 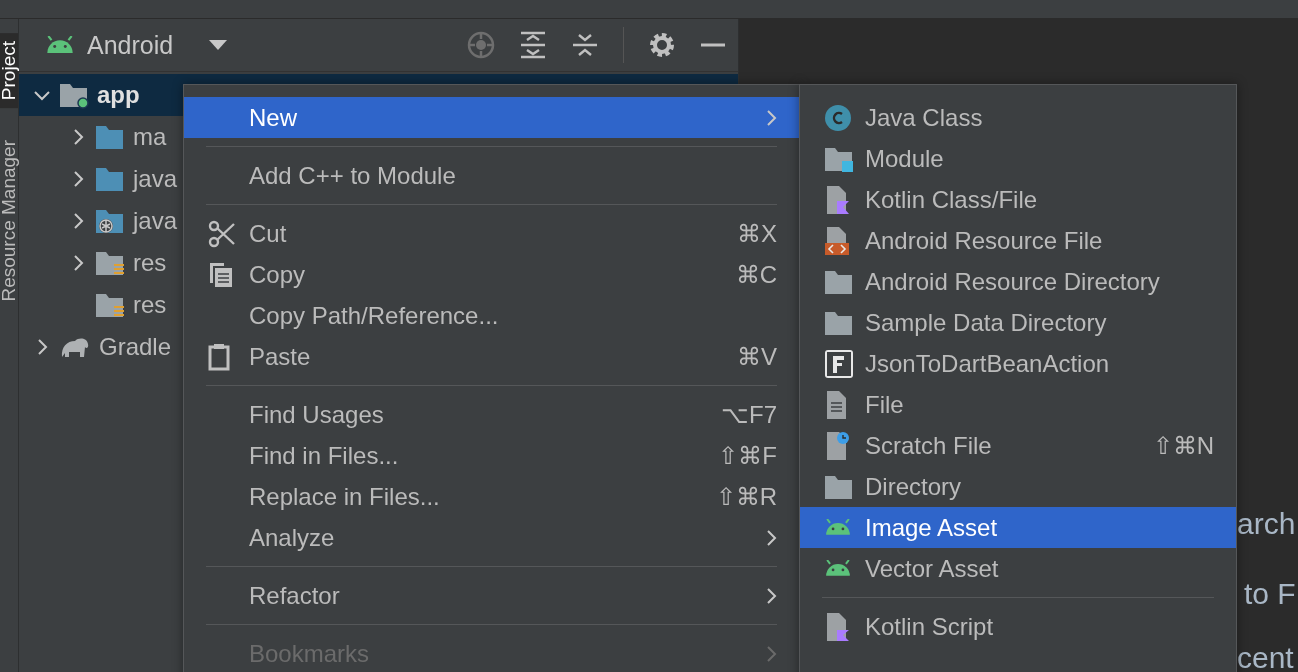 What do you see at coordinates (1183, 445) in the screenshot?
I see `shortcut-label: ⇧⌘N` at bounding box center [1183, 445].